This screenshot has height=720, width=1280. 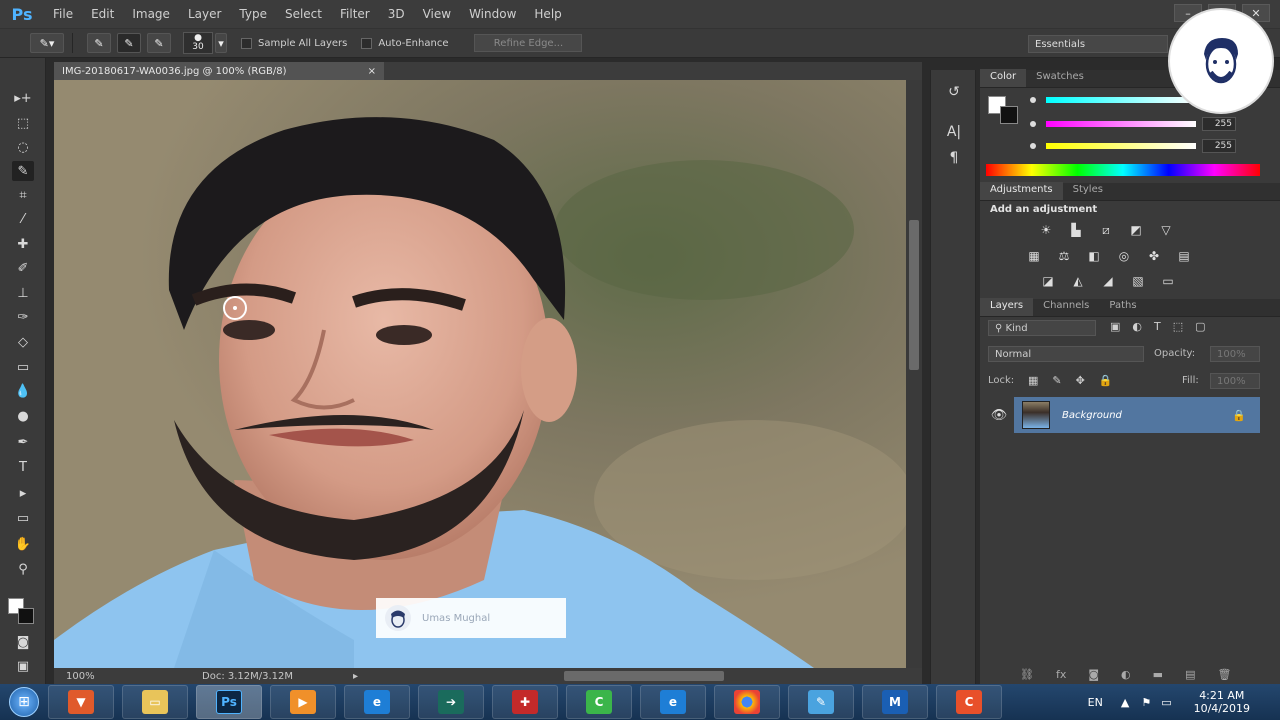 What do you see at coordinates (821, 702) in the screenshot?
I see `taskbar-notes: ✎` at bounding box center [821, 702].